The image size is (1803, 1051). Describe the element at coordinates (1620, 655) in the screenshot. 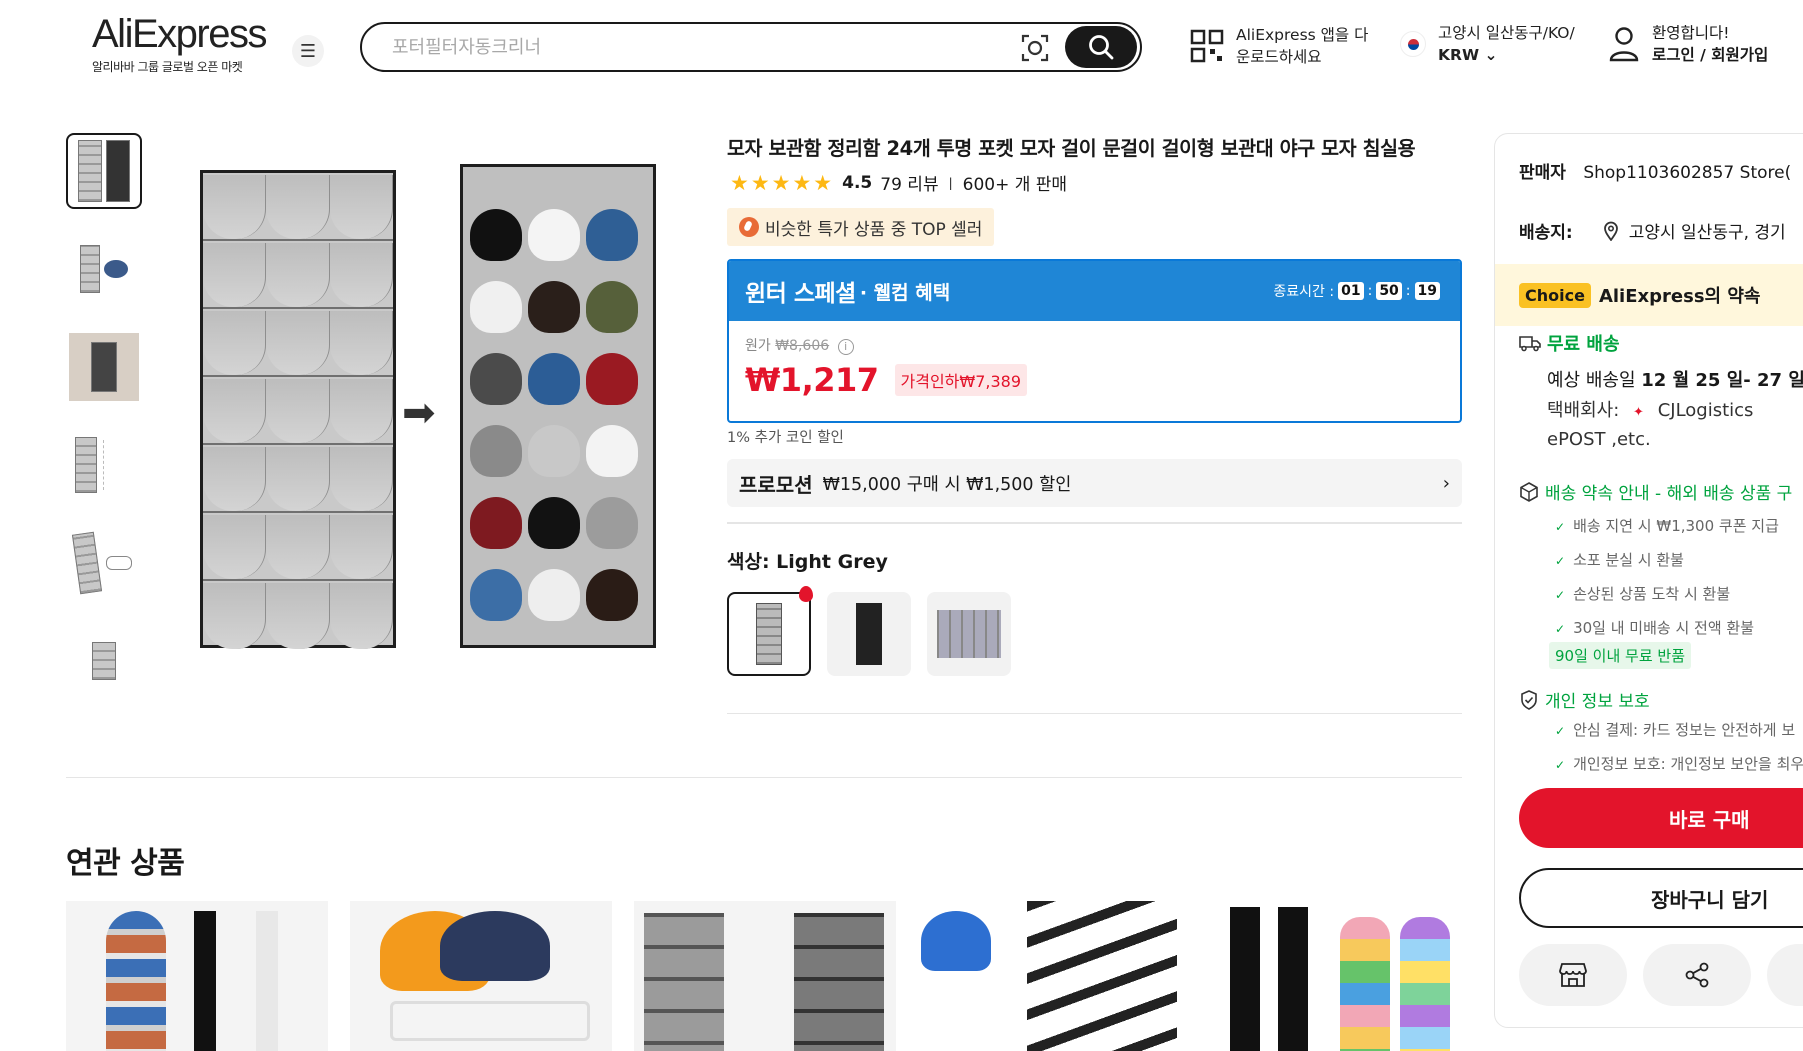

I see `free-return-badge: 90일 이내 무료 반품` at that location.